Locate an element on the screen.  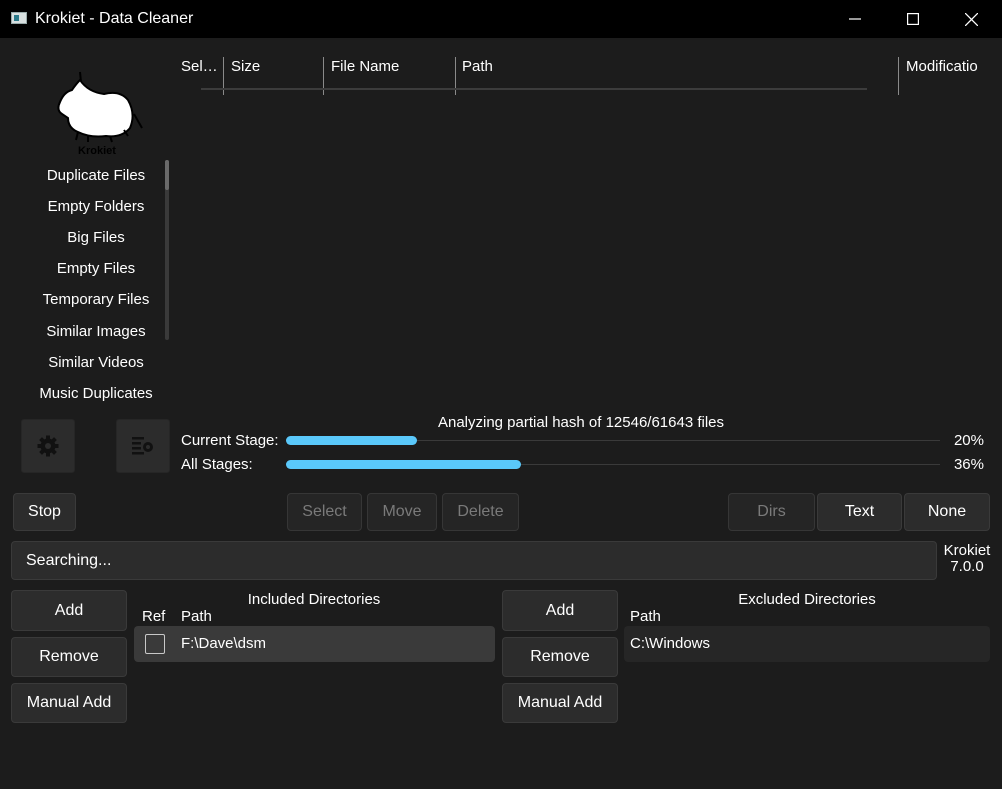
included-manual-add-button: Manual Add is located at coordinates (69, 703).